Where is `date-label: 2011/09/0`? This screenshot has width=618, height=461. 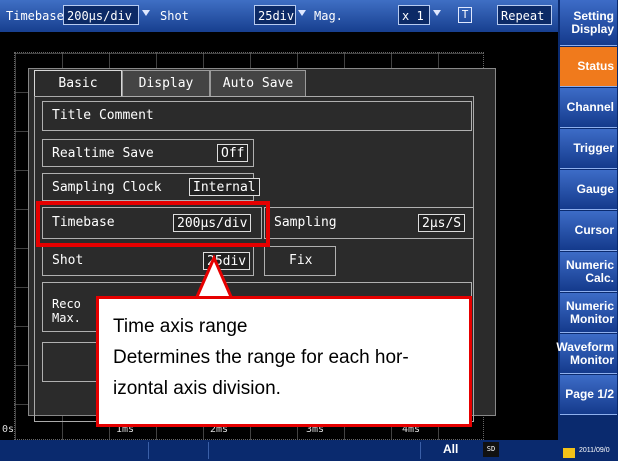 date-label: 2011/09/0 is located at coordinates (594, 450).